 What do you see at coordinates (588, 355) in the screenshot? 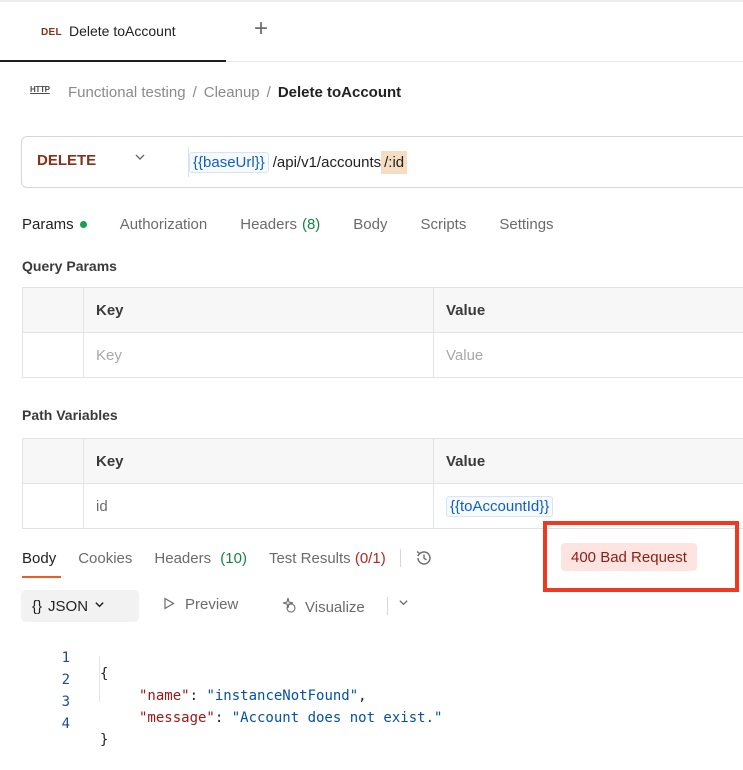
I see `value-input: Value` at bounding box center [588, 355].